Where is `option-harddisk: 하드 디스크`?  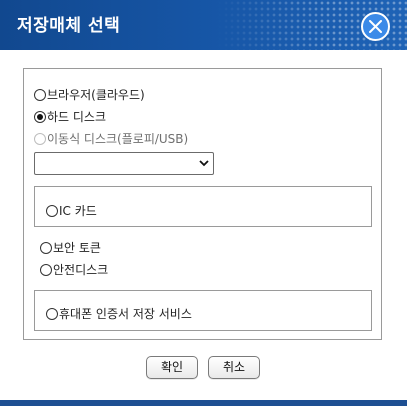
option-harddisk: 하드 디스크 is located at coordinates (70, 116).